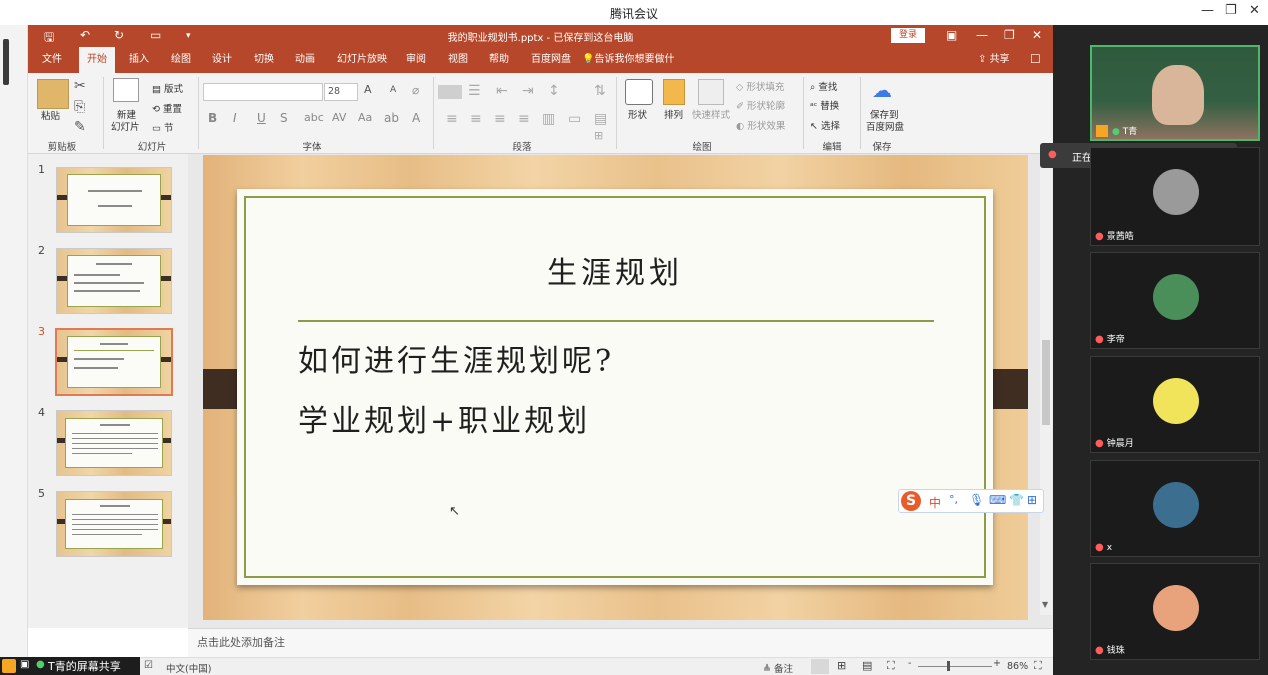 The image size is (1268, 675). I want to click on language-label: 中文(中国), so click(188, 668).